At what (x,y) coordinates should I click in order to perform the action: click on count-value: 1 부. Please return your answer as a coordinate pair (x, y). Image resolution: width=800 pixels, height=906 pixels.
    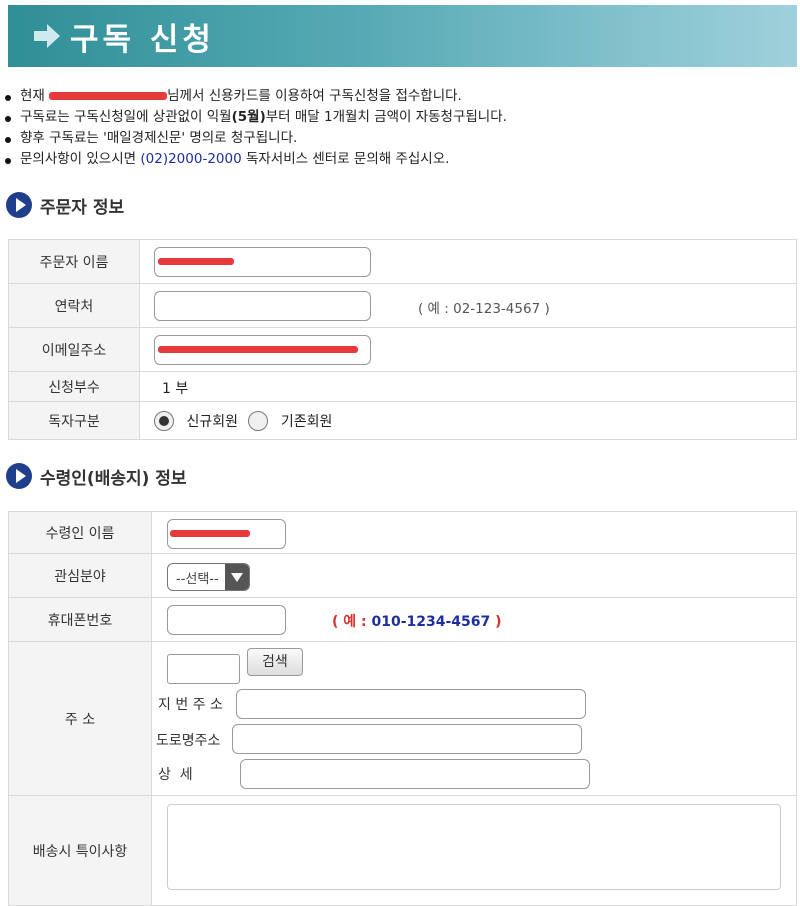
    Looking at the image, I should click on (175, 389).